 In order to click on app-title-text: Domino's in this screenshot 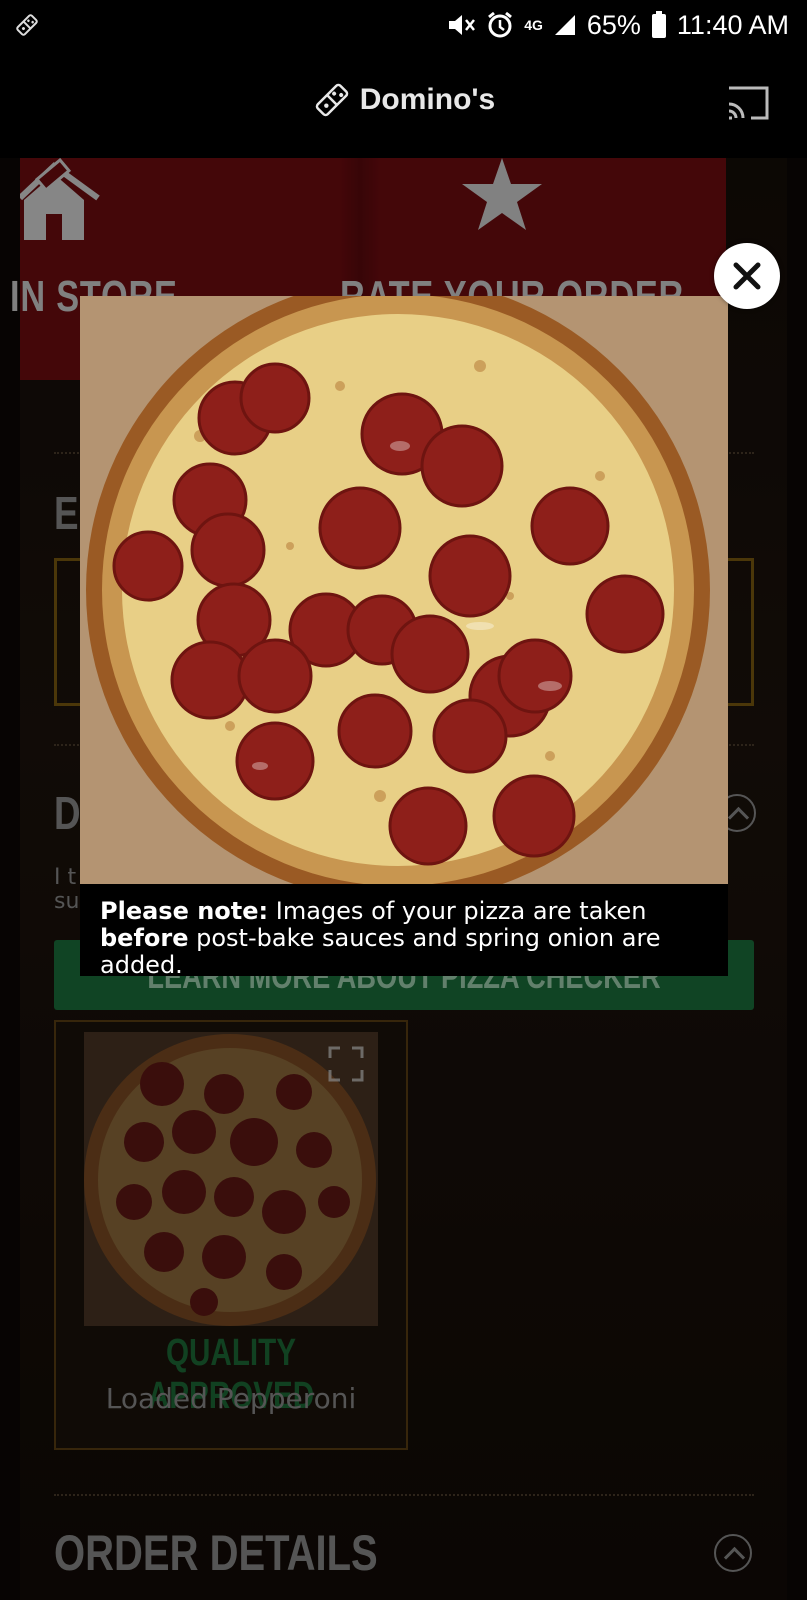, I will do `click(427, 99)`.